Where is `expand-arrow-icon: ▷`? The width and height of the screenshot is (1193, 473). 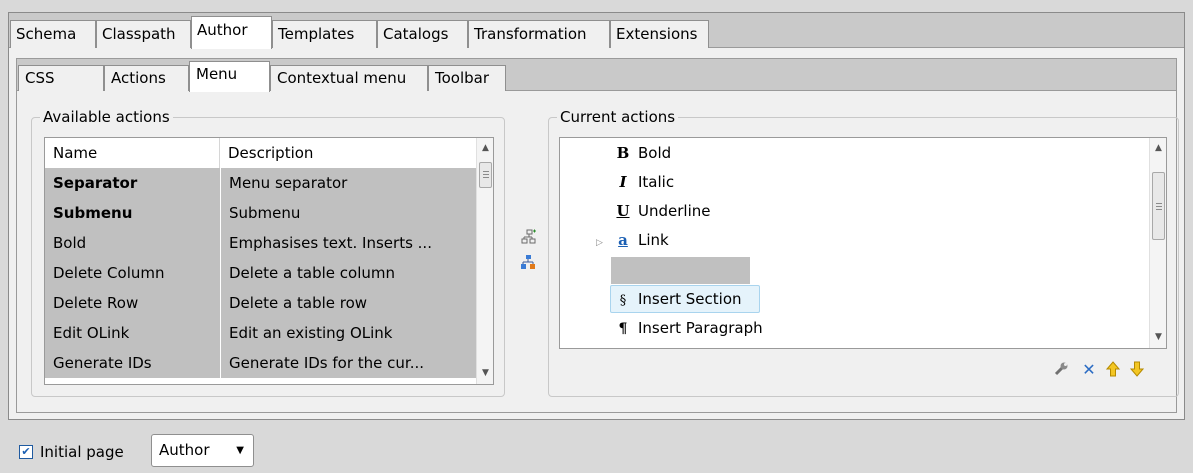
expand-arrow-icon: ▷ is located at coordinates (605, 243).